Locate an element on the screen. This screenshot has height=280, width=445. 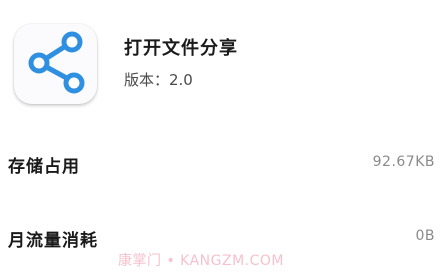
monthly-traffic-label: 月流量消耗 is located at coordinates (53, 241).